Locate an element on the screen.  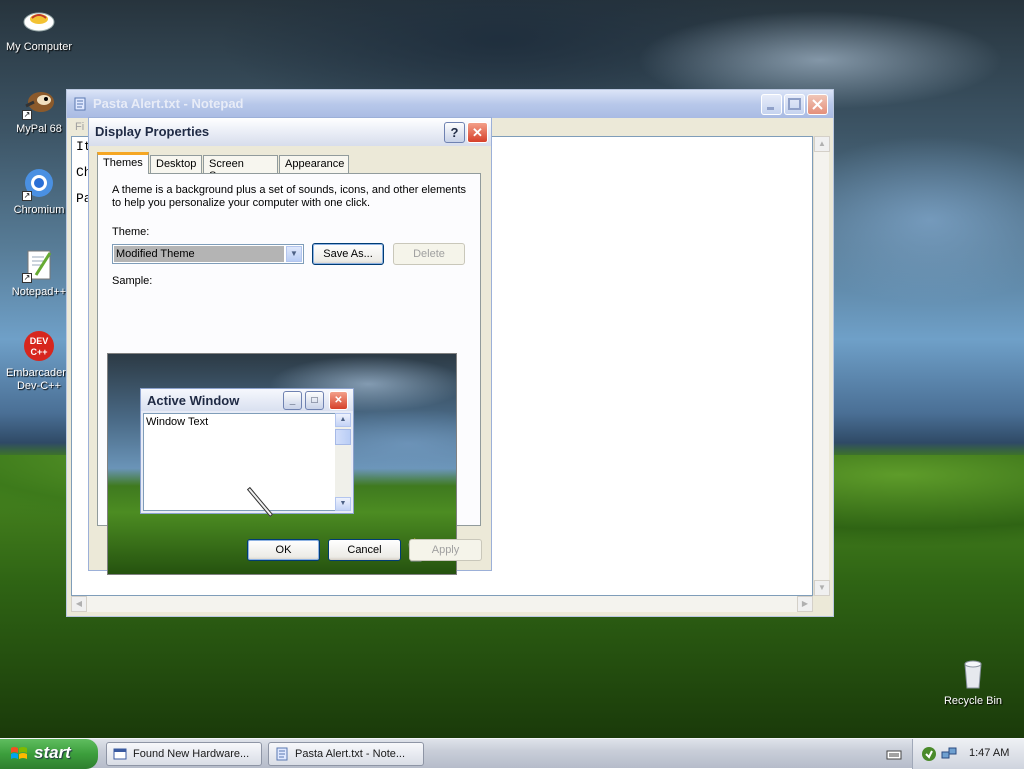
scroll-left-icon: ◀ is located at coordinates (79, 604).